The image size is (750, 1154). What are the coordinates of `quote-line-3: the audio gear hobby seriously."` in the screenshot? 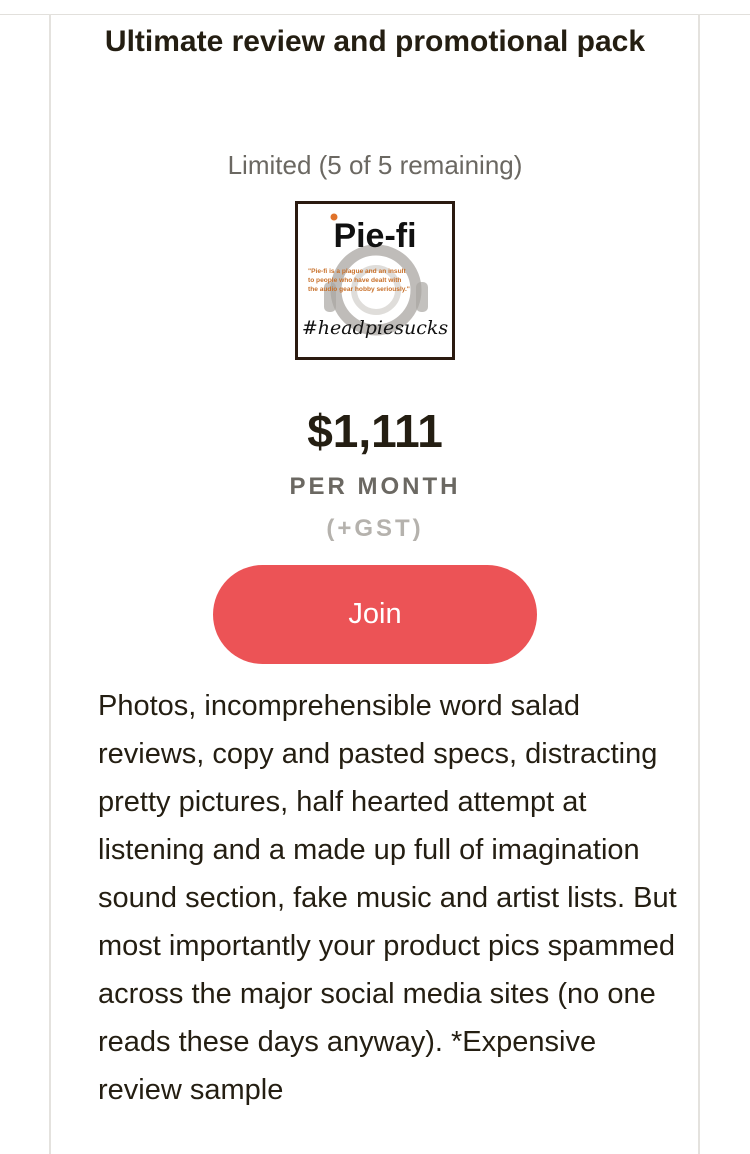 It's located at (359, 289).